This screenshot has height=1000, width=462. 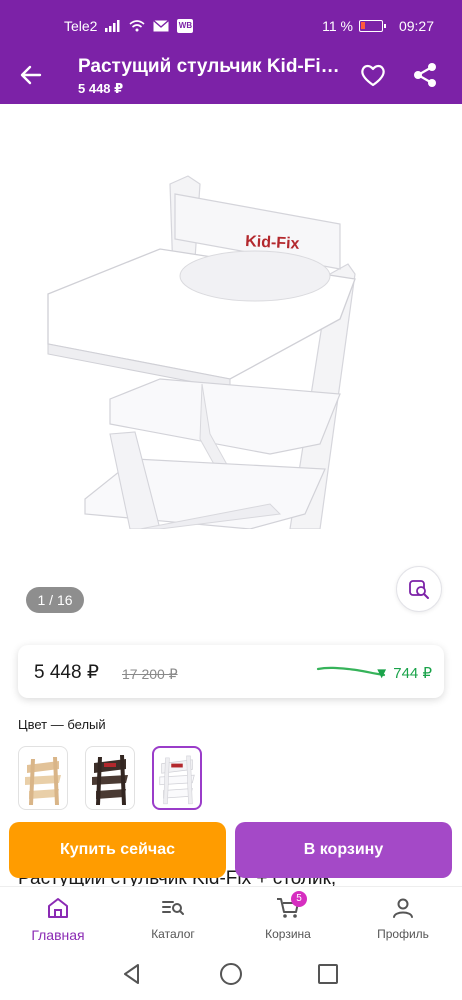 I want to click on cart-icon-wrap: 5, so click(x=291, y=906).